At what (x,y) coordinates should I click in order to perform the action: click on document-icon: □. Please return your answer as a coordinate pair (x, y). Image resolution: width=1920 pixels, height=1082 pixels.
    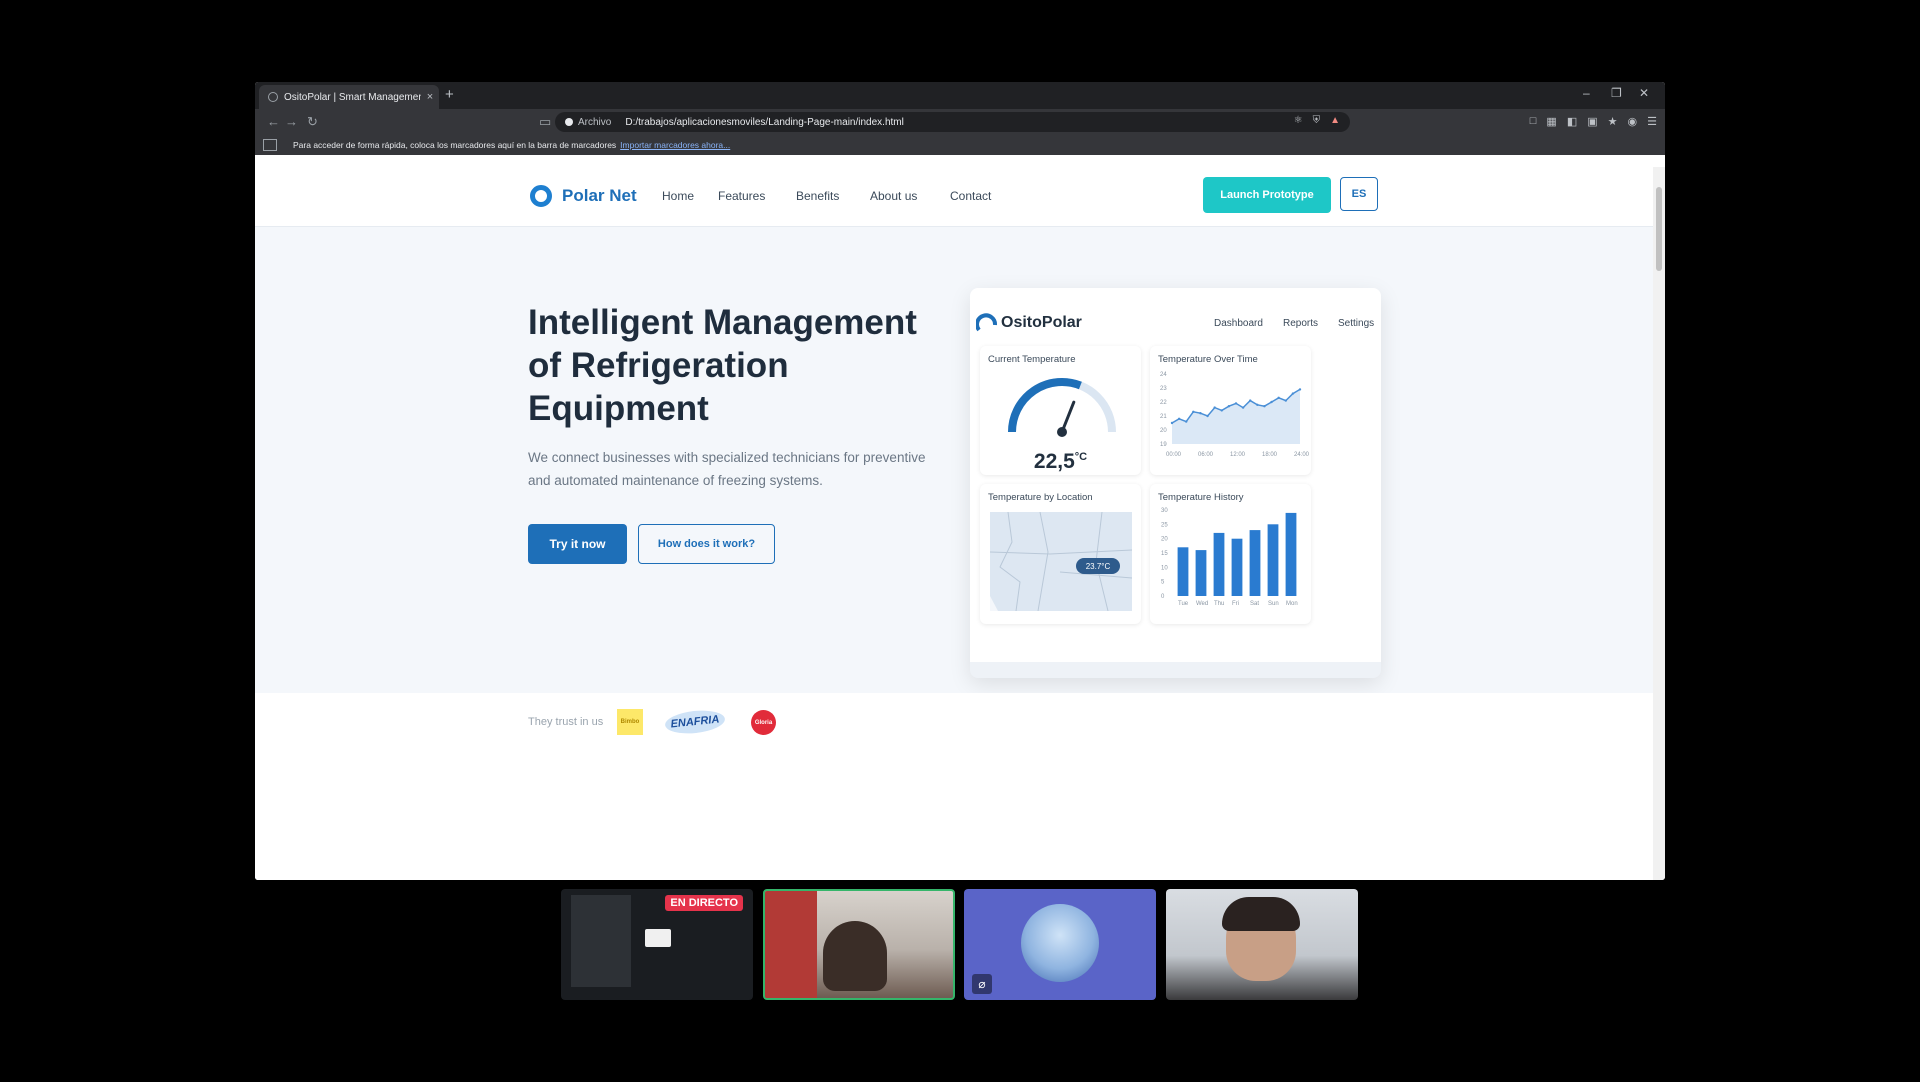
    Looking at the image, I should click on (1533, 121).